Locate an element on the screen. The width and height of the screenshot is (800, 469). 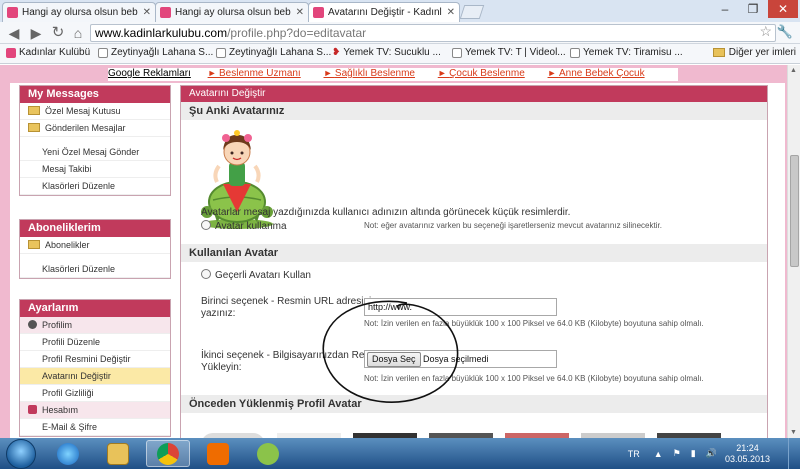
tab-2: Hangi ay olursa olsun beb ✕ is located at coordinates (232, 12).